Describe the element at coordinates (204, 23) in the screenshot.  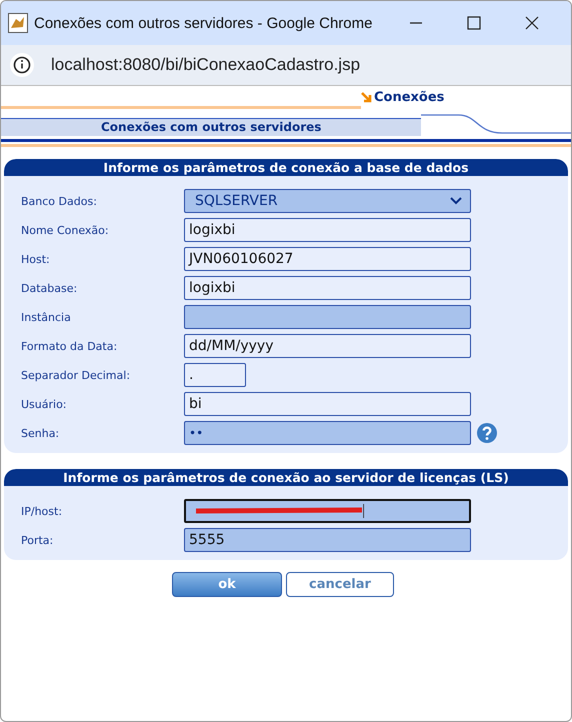
I see `window-title: Conexões com outros servidores - Google Chrome` at that location.